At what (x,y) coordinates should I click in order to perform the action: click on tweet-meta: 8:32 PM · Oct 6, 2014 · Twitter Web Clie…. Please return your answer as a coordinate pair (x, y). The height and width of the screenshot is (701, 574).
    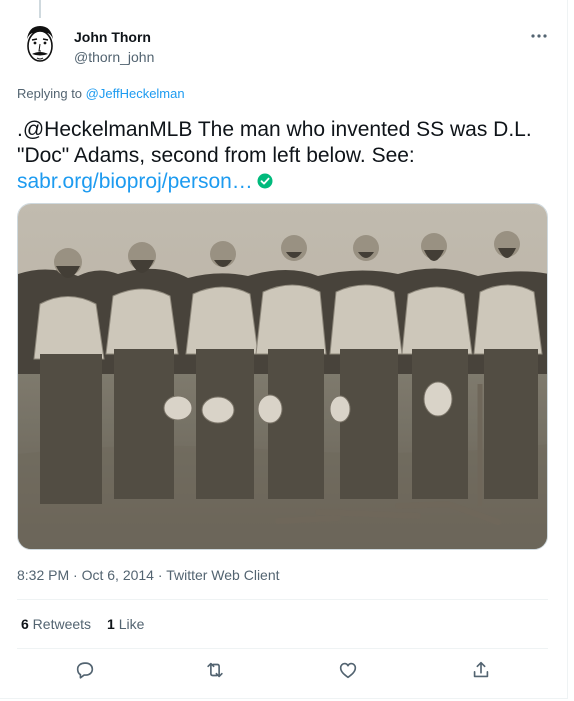
    Looking at the image, I should click on (148, 575).